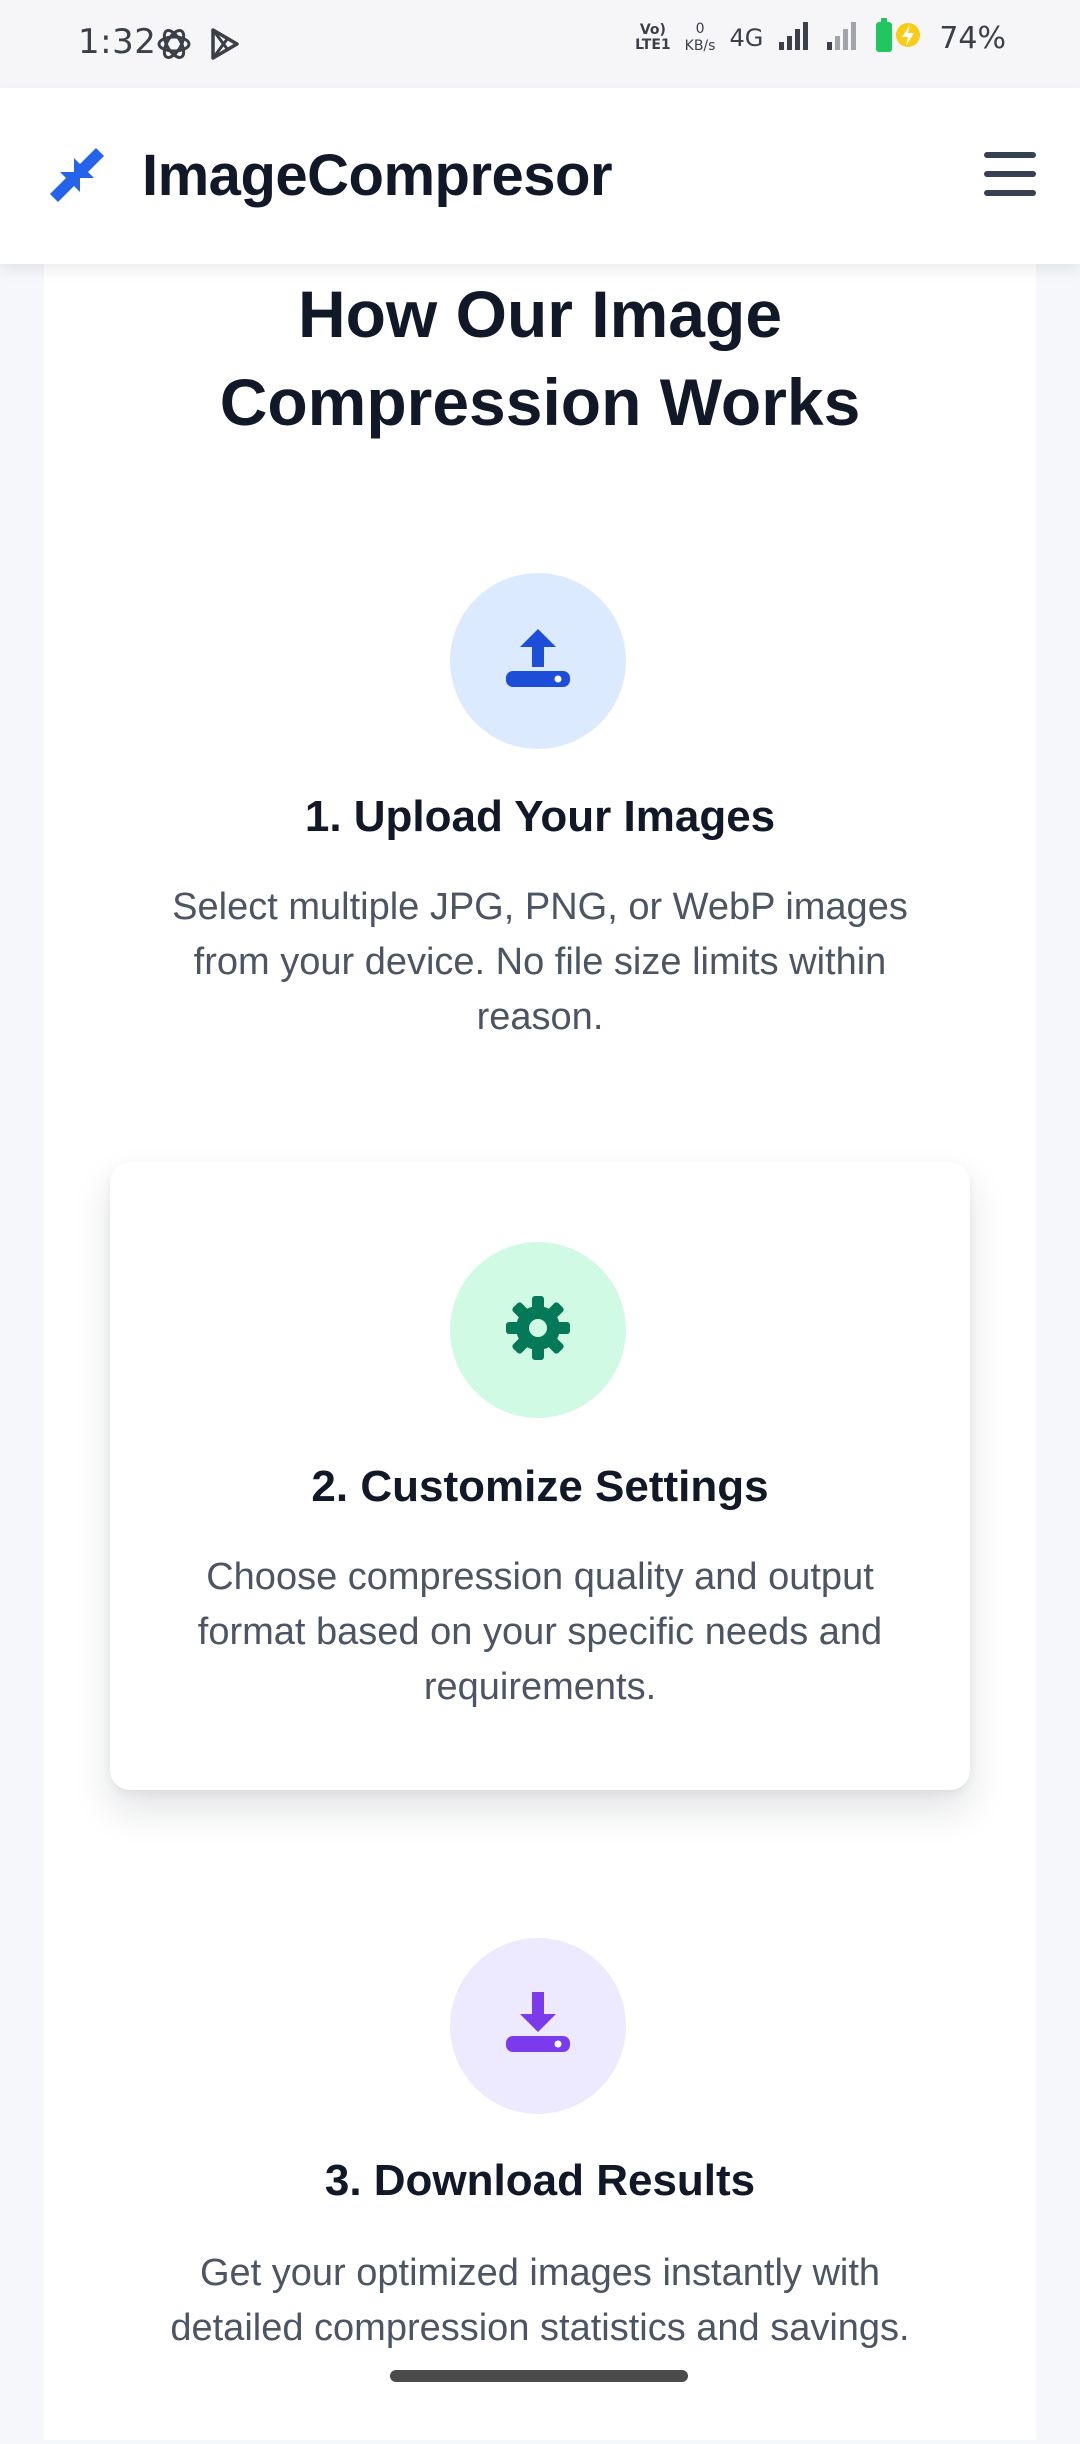 This screenshot has height=2444, width=1080. Describe the element at coordinates (700, 37) in the screenshot. I see `network-speed: 0 KB/s` at that location.